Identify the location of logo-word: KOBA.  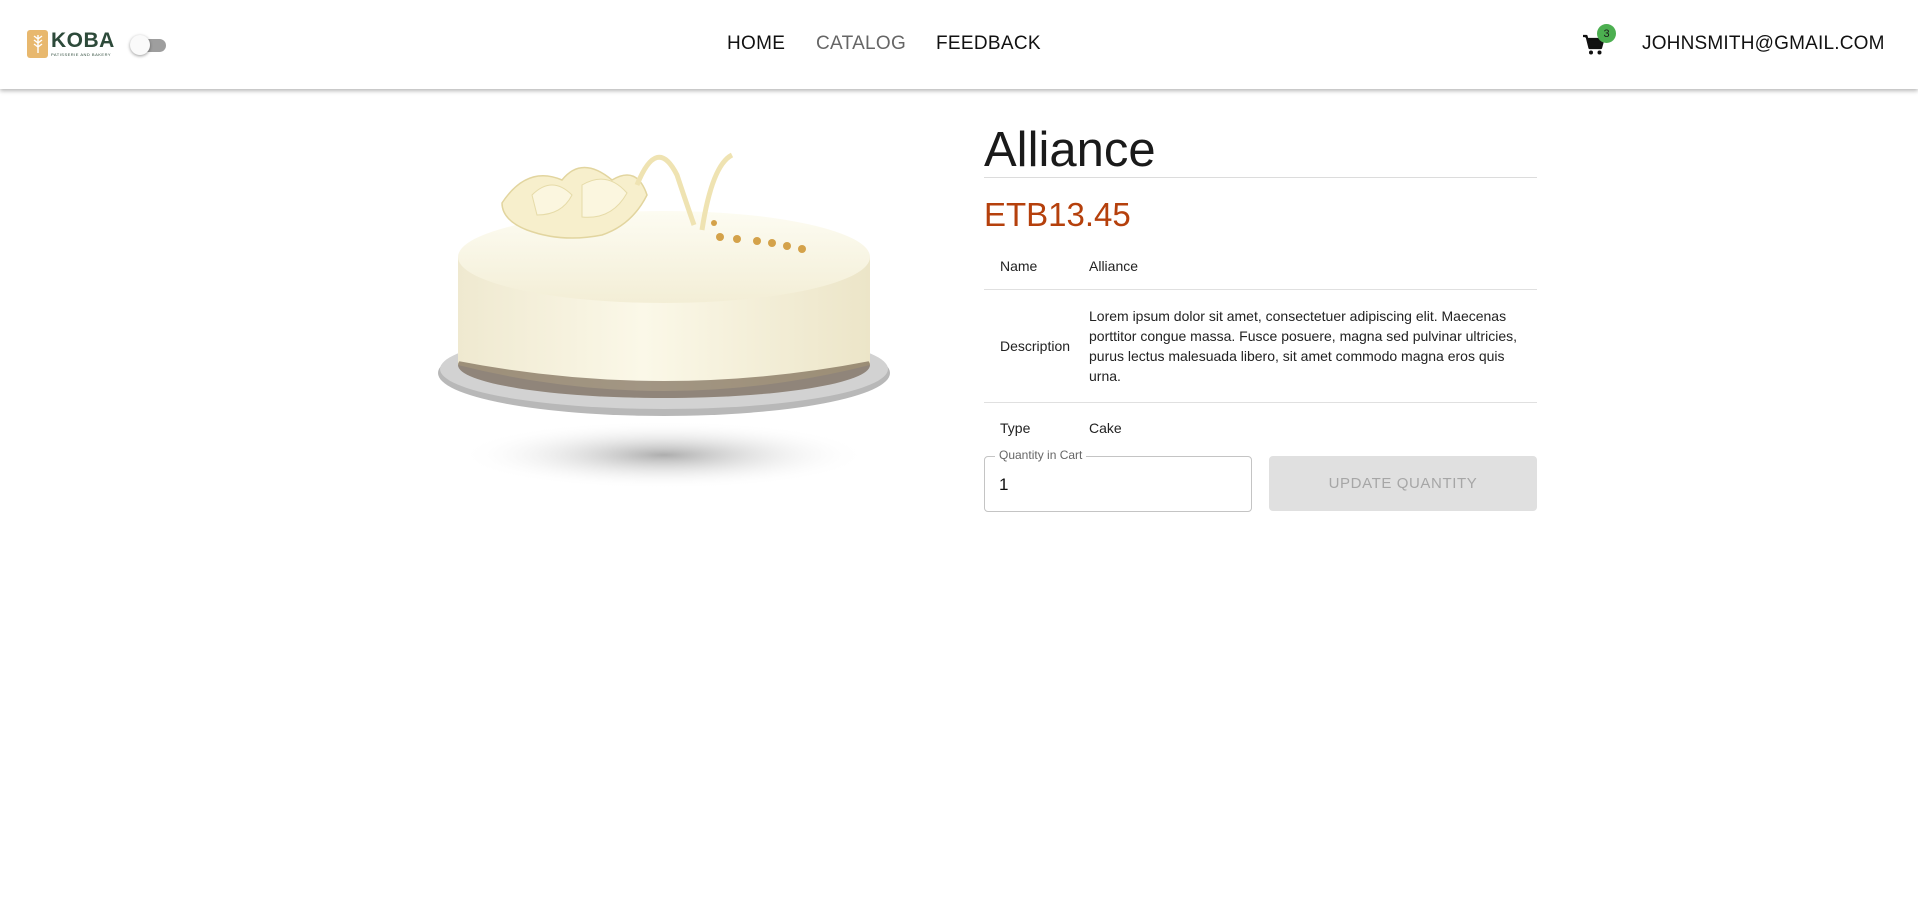
(83, 40).